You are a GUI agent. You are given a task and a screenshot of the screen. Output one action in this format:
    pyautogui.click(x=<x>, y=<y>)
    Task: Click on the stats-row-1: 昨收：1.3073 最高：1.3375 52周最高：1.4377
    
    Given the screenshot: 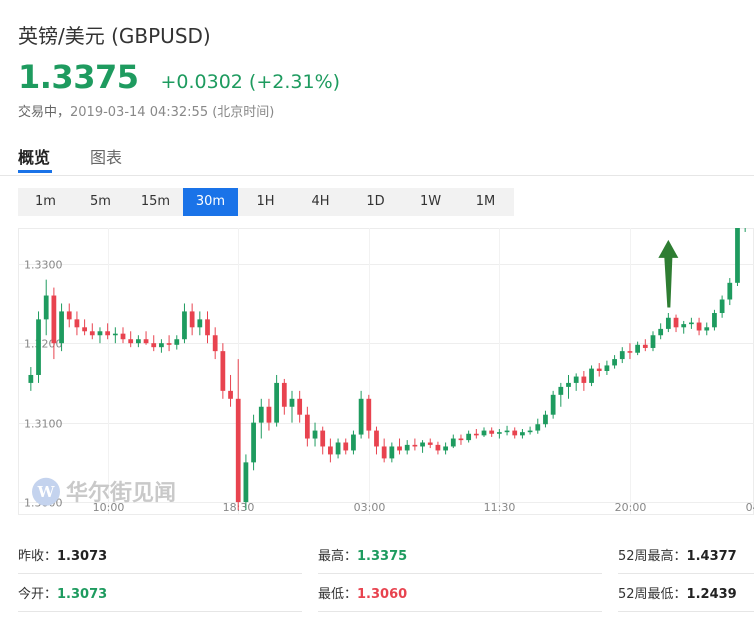 What is the action you would take?
    pyautogui.click(x=386, y=559)
    